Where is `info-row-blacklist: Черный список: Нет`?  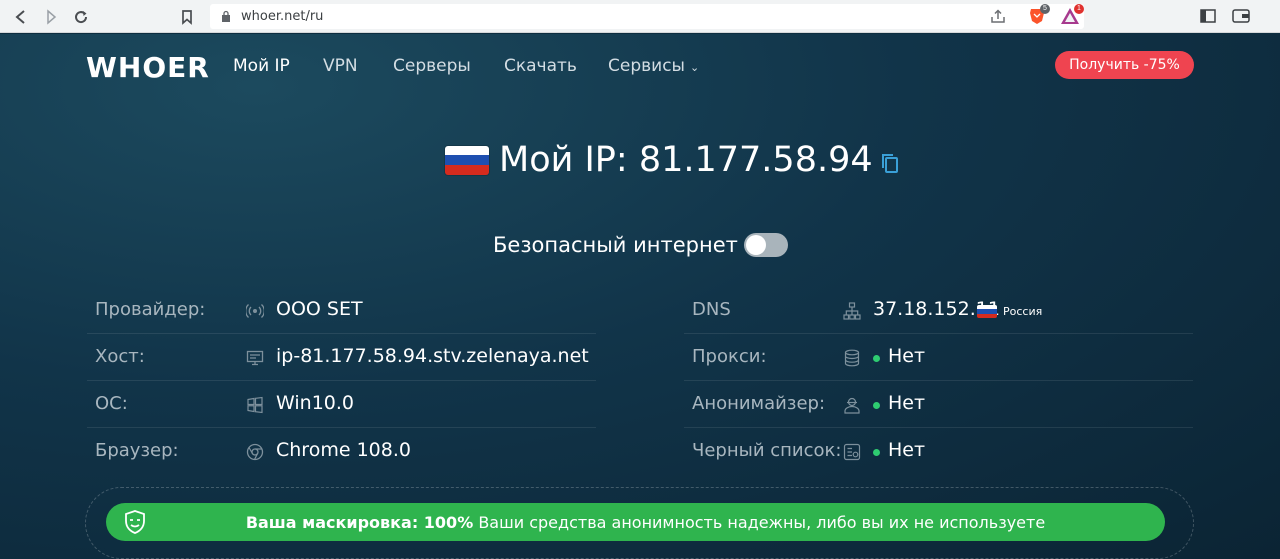 info-row-blacklist: Черный список: Нет is located at coordinates (938, 451).